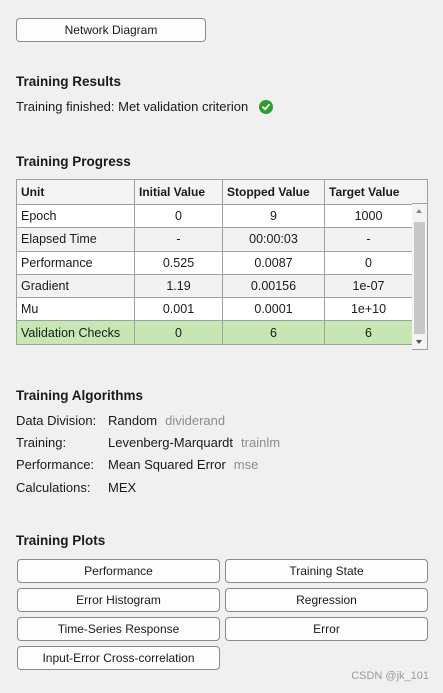 The image size is (443, 693). What do you see at coordinates (167, 464) in the screenshot?
I see `algo-name: Mean Squared Error` at bounding box center [167, 464].